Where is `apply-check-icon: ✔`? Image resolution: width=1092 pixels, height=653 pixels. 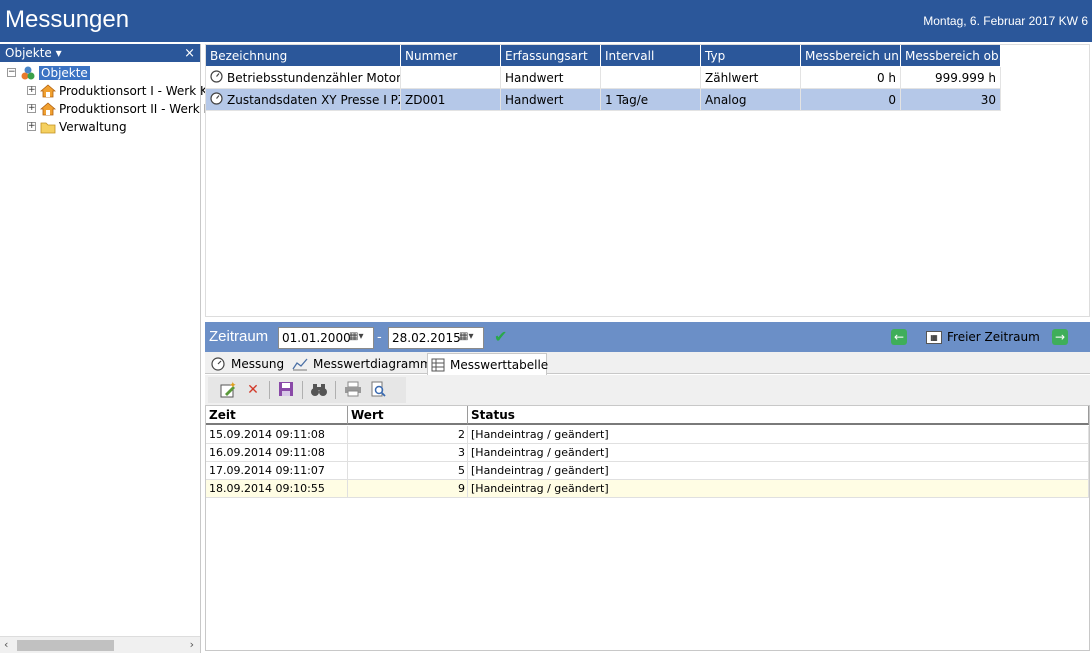
apply-check-icon: ✔ is located at coordinates (500, 336).